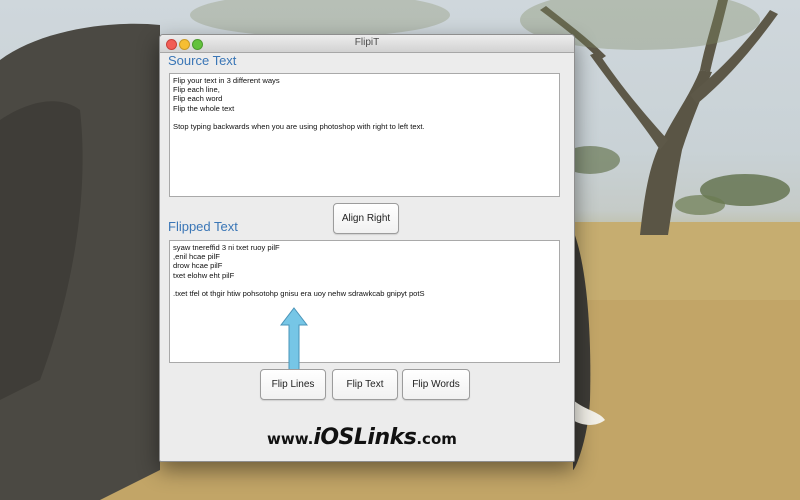  Describe the element at coordinates (290, 439) in the screenshot. I see `watermark-prefix: www.` at that location.